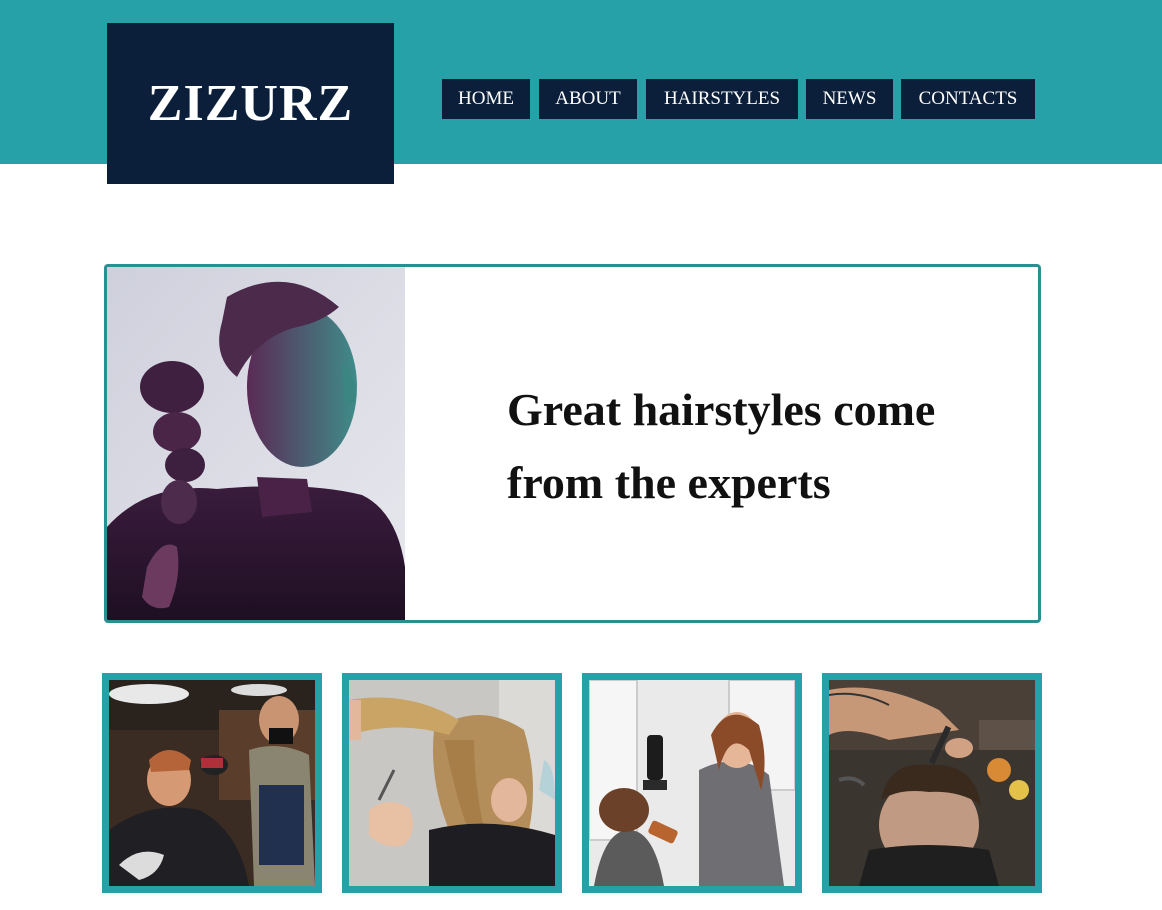  I want to click on nav-home: HOME, so click(486, 99).